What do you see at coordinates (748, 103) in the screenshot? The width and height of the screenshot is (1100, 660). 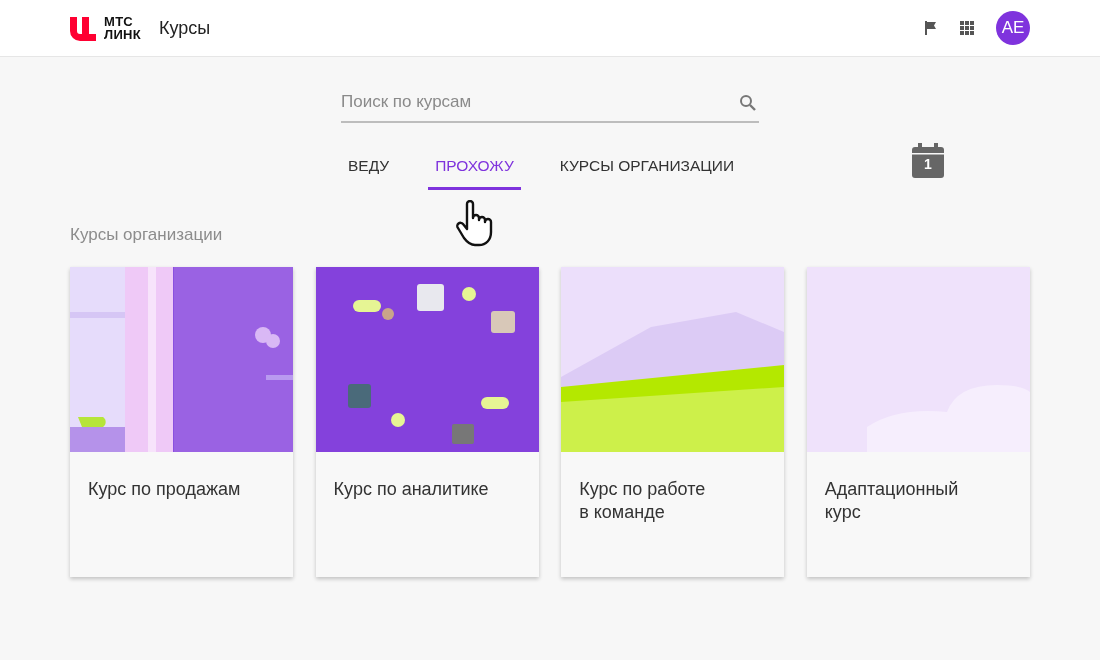 I see `search-icon` at bounding box center [748, 103].